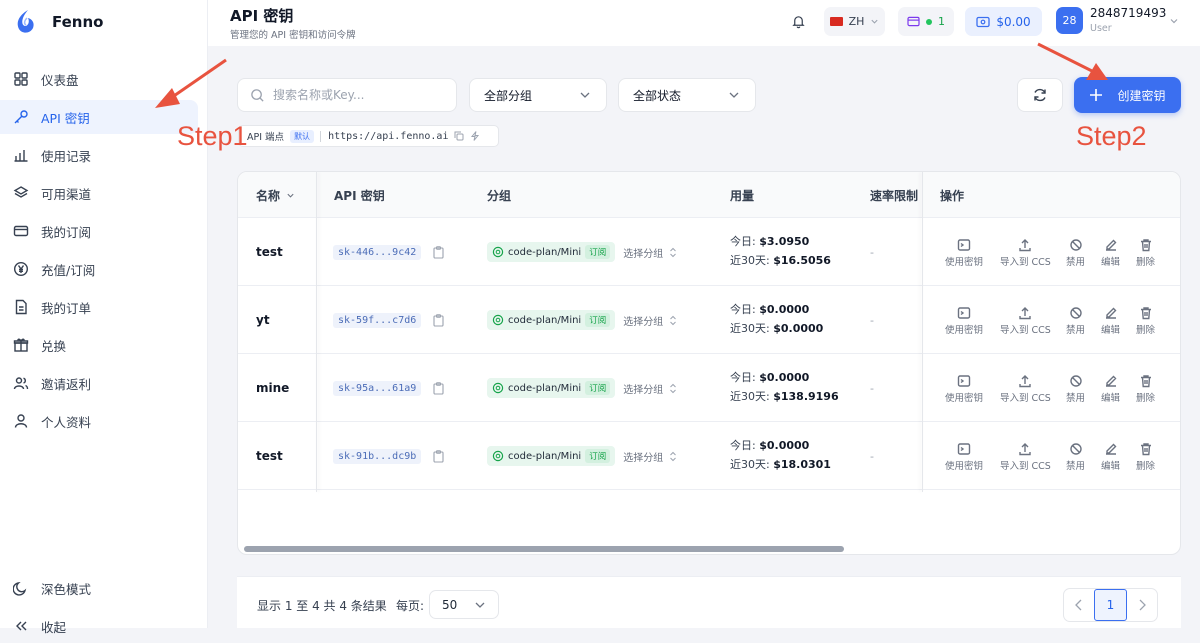  I want to click on usage-30d: $0.0000, so click(798, 328).